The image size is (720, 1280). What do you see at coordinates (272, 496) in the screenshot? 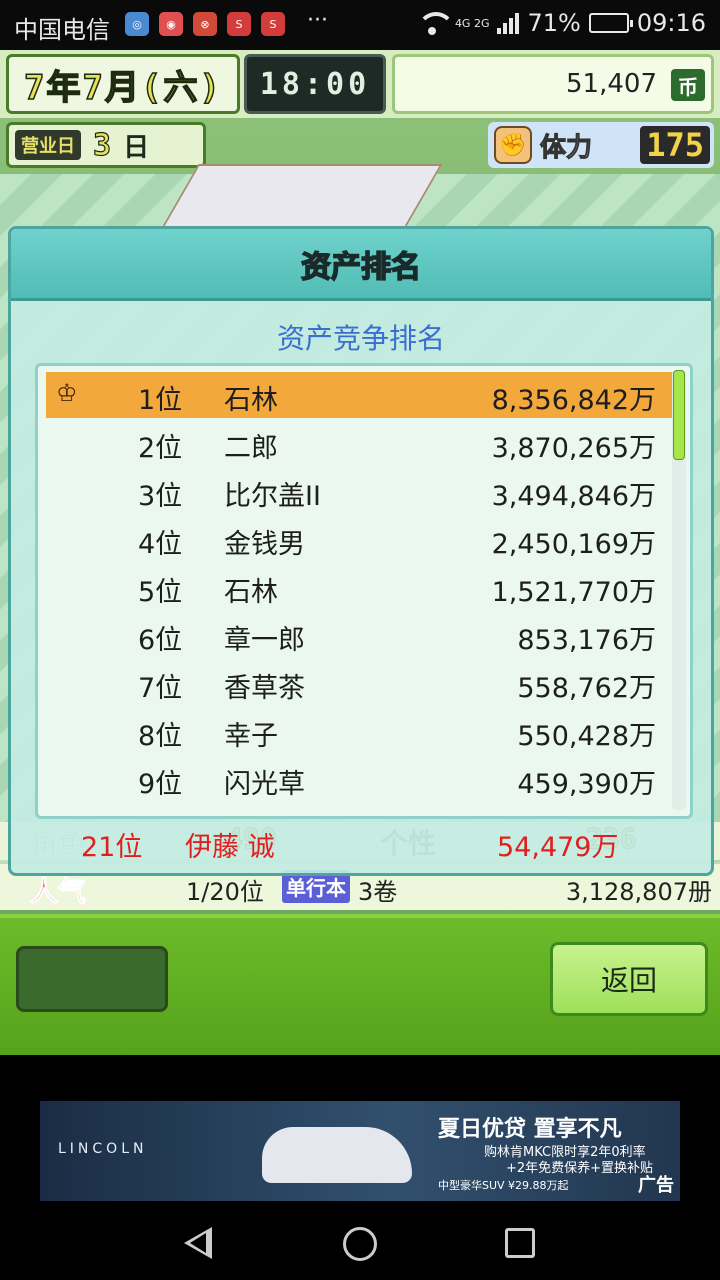
I see `row-name: 比尔盖II` at bounding box center [272, 496].